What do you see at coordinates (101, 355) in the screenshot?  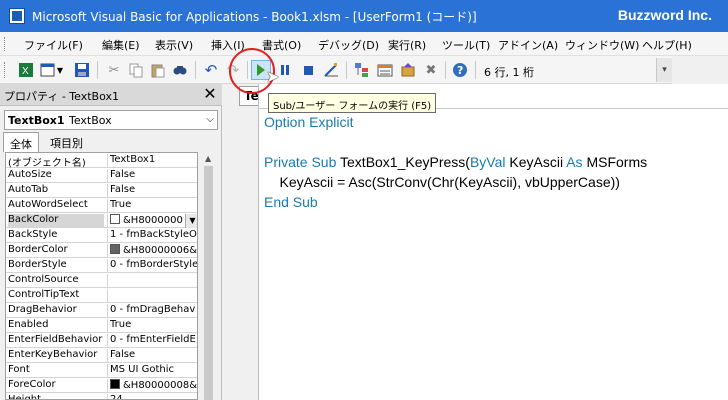 I see `property-row: EnterKeyBehavior False` at bounding box center [101, 355].